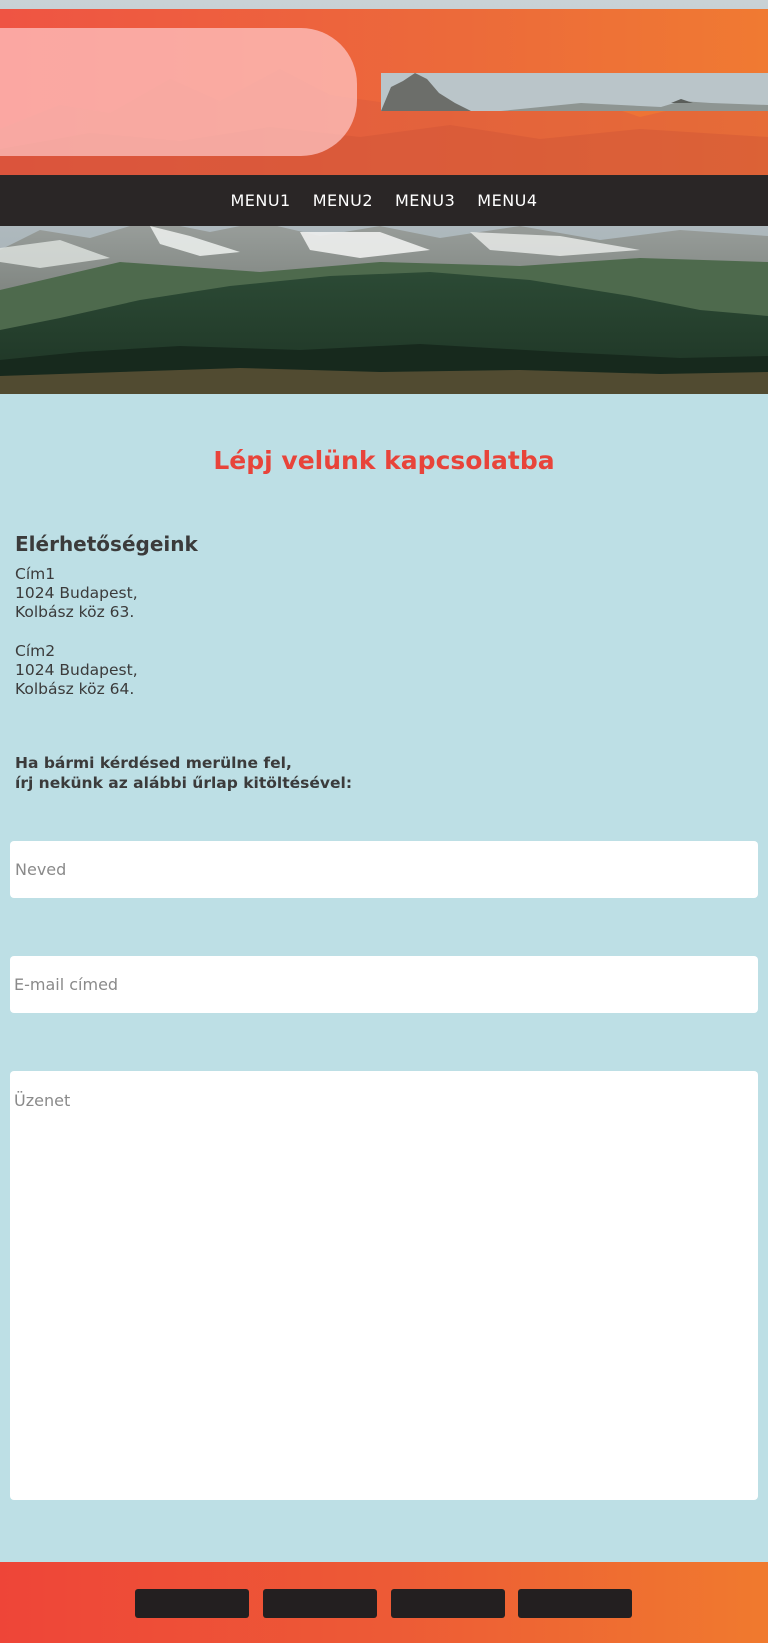 Image resolution: width=768 pixels, height=1643 pixels. I want to click on footer, so click(384, 1602).